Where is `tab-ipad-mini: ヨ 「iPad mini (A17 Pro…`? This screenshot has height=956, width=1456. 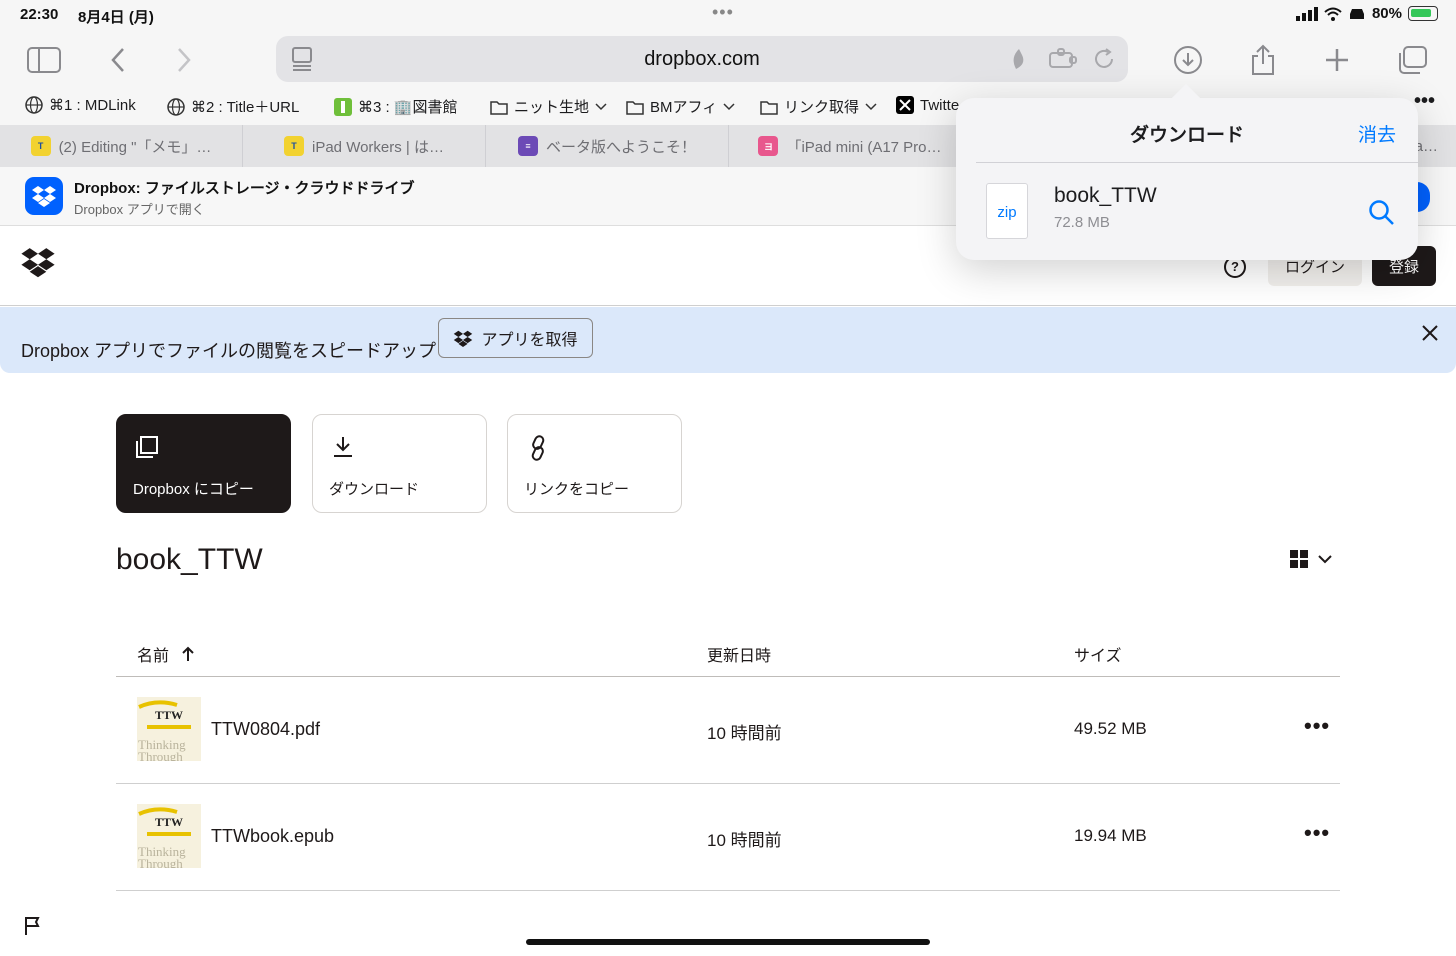 tab-ipad-mini: ヨ 「iPad mini (A17 Pro… is located at coordinates (850, 146).